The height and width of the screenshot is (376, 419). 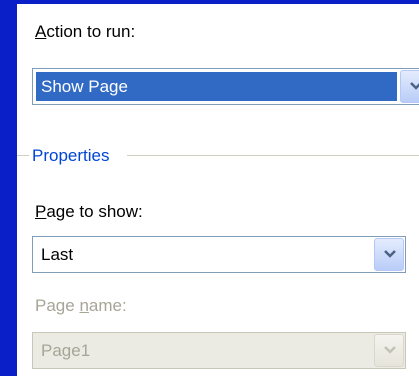 I want to click on action-dropdown-button, so click(x=409, y=86).